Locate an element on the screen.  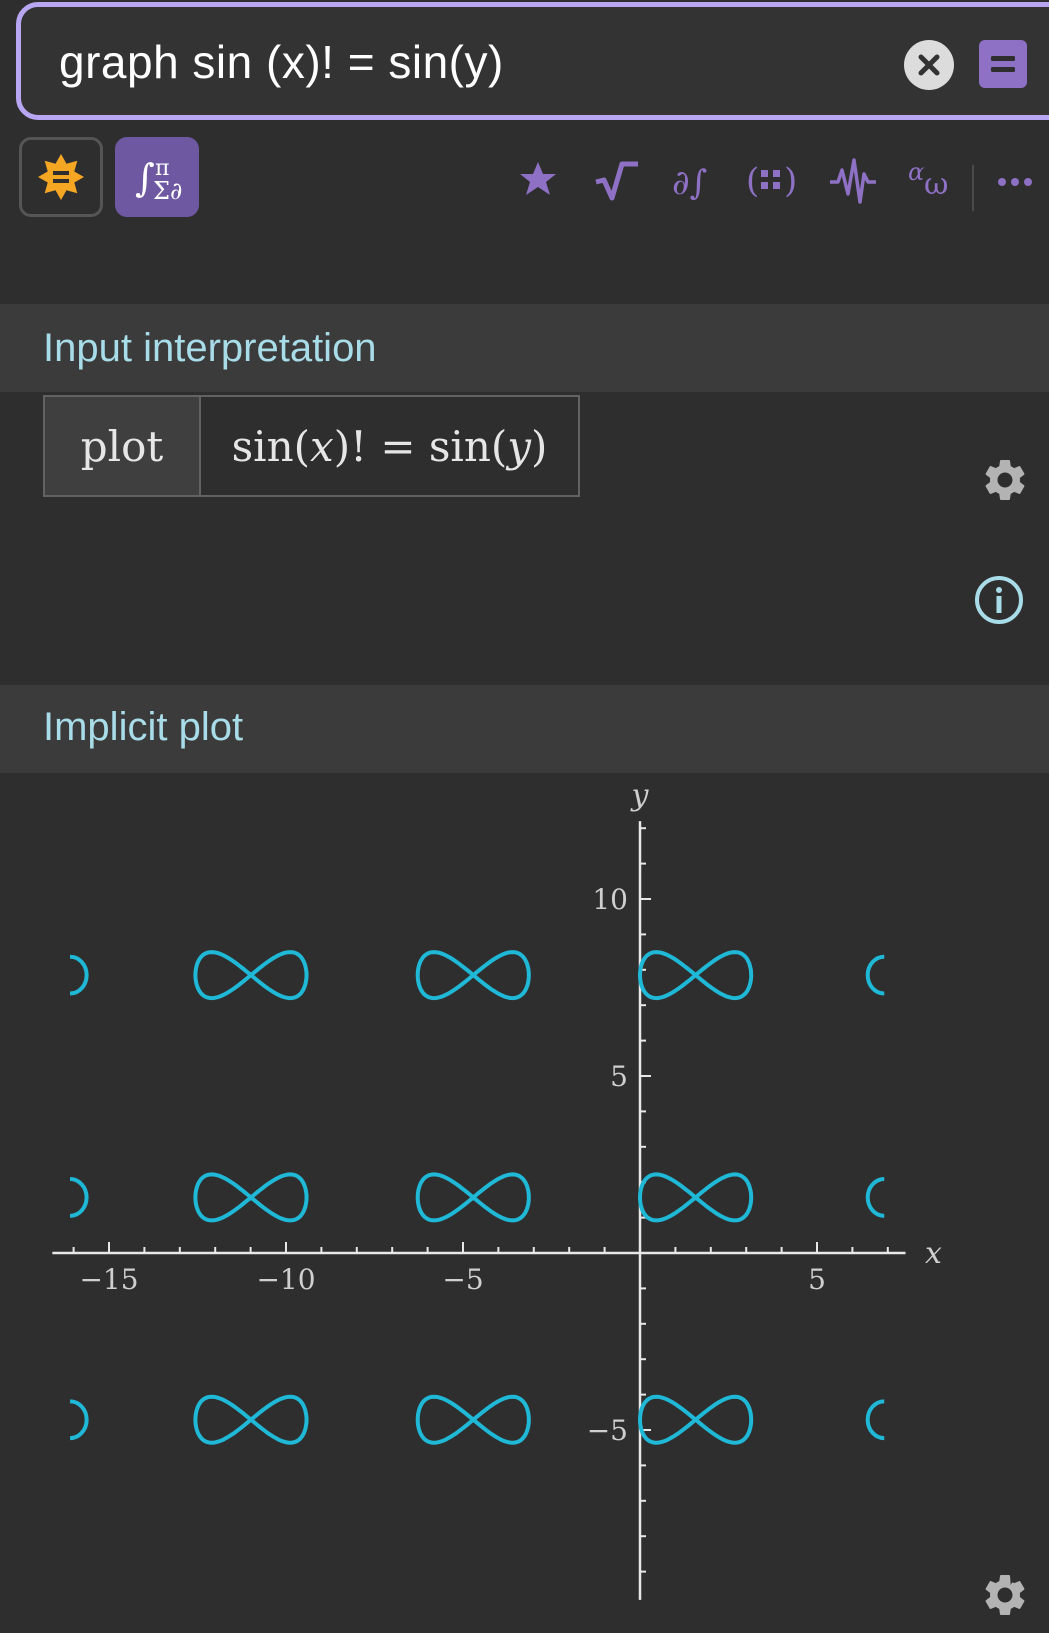
math-input-button: ∫ π Σ∂ is located at coordinates (157, 177).